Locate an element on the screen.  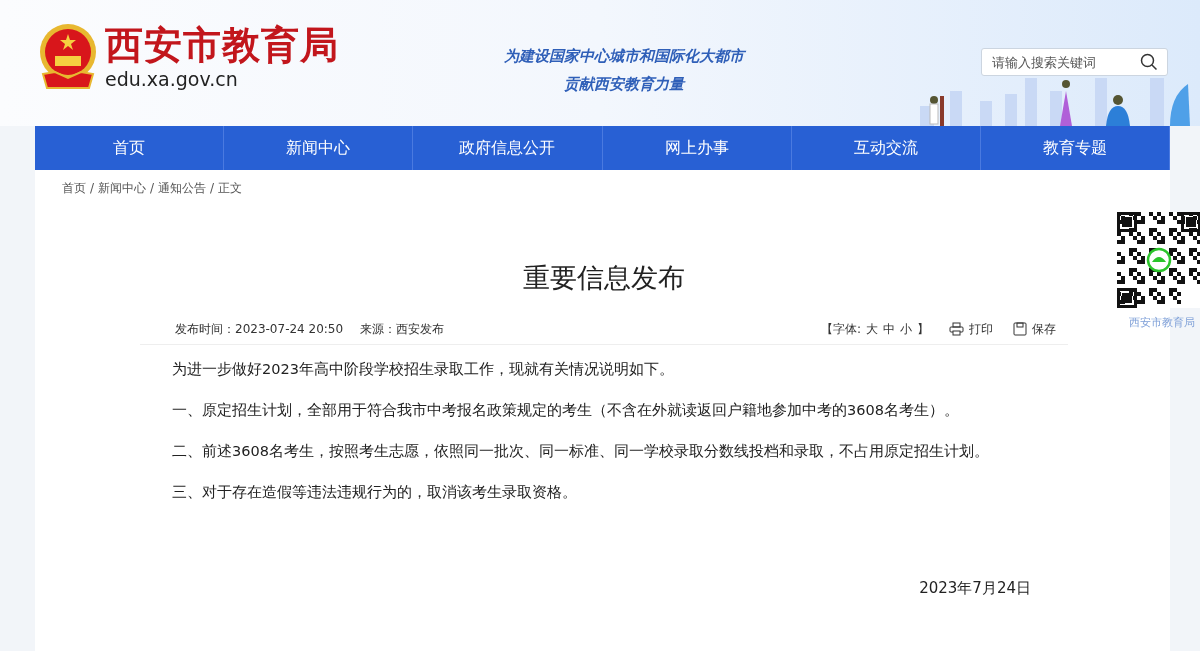
font-size-link: 中 is located at coordinates (889, 329).